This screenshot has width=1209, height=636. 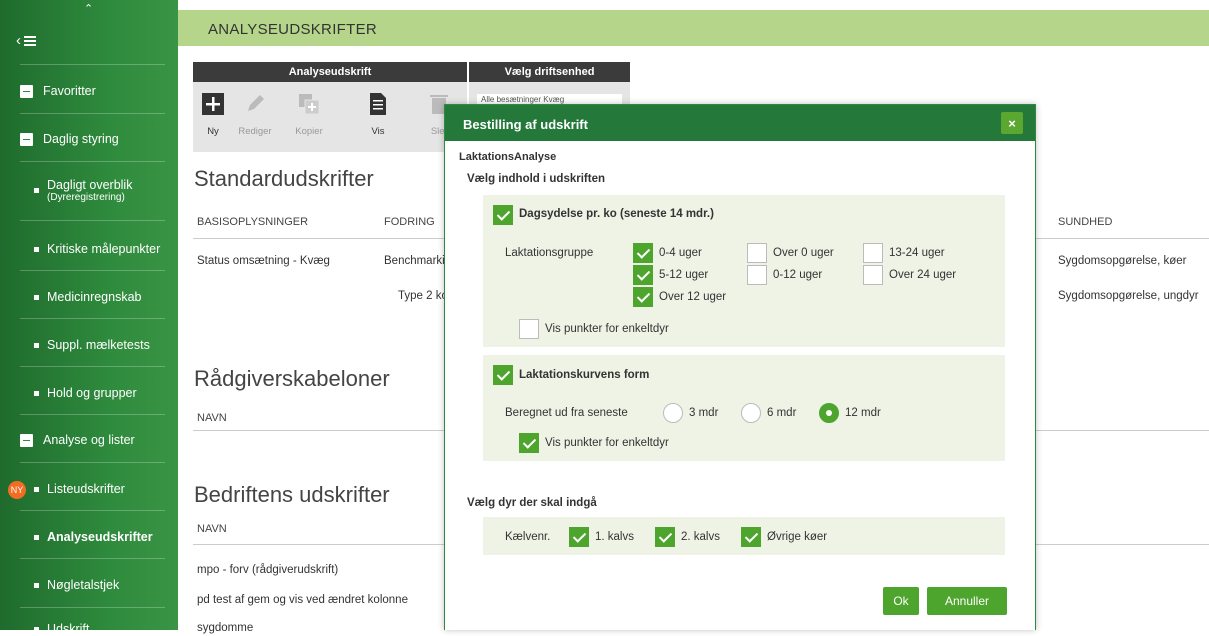 What do you see at coordinates (693, 297) in the screenshot?
I see `group-option-label: Over 12 uger` at bounding box center [693, 297].